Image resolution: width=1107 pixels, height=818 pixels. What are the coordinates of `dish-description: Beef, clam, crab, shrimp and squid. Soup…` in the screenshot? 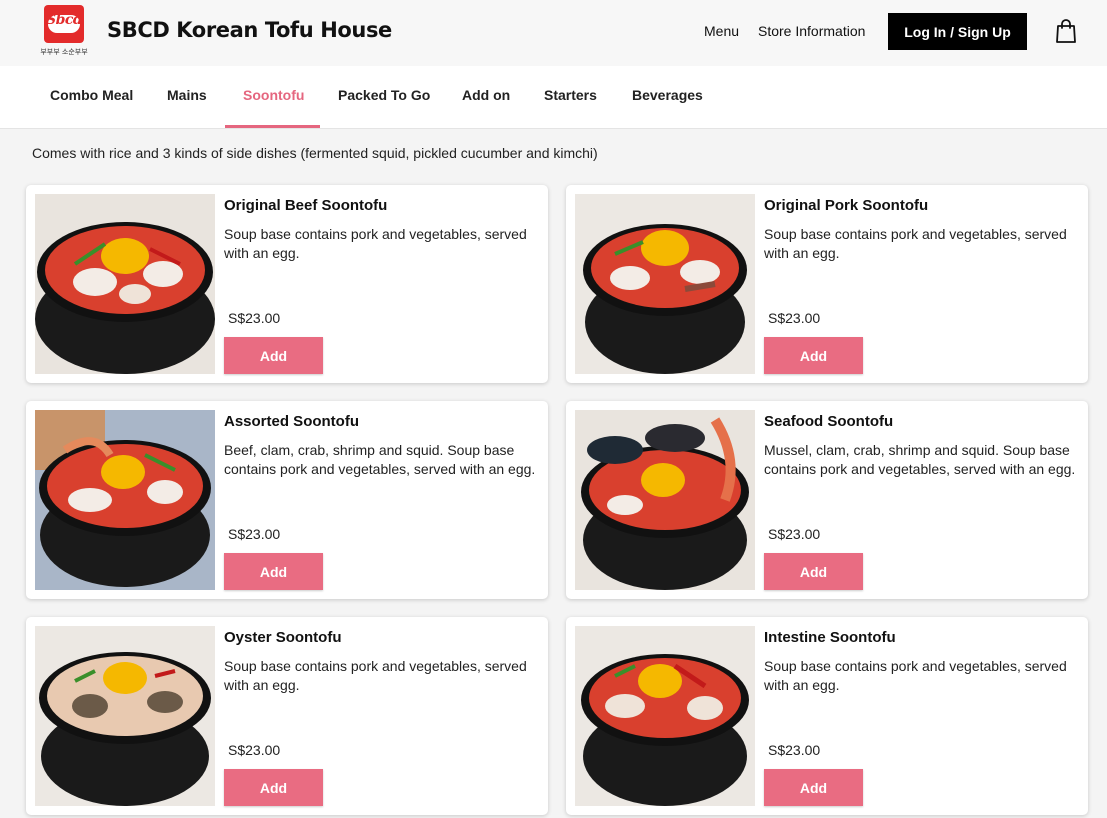 It's located at (380, 459).